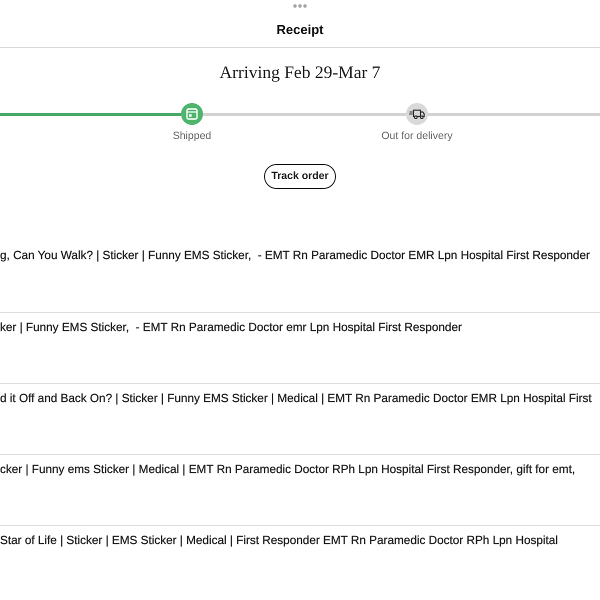 This screenshot has width=600, height=600. I want to click on item-title: cker | Funny ems Sticker | Medical | EMT Rn Paramedic Doctor RPh Lpn Hospital First Responder, gift for emt,, so click(288, 470).